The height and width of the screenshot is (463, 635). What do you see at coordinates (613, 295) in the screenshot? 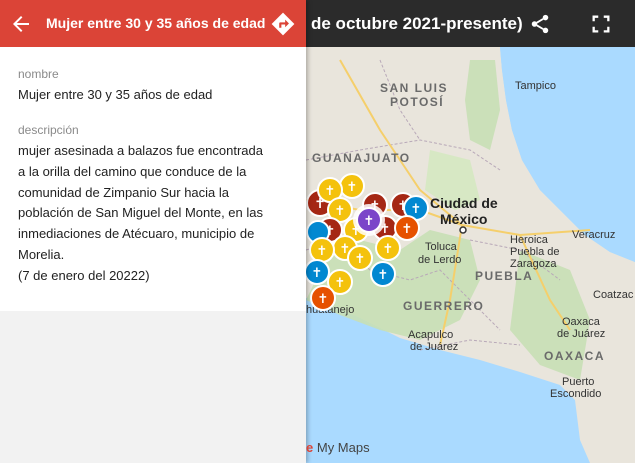
I see `map-label: Coatzac` at bounding box center [613, 295].